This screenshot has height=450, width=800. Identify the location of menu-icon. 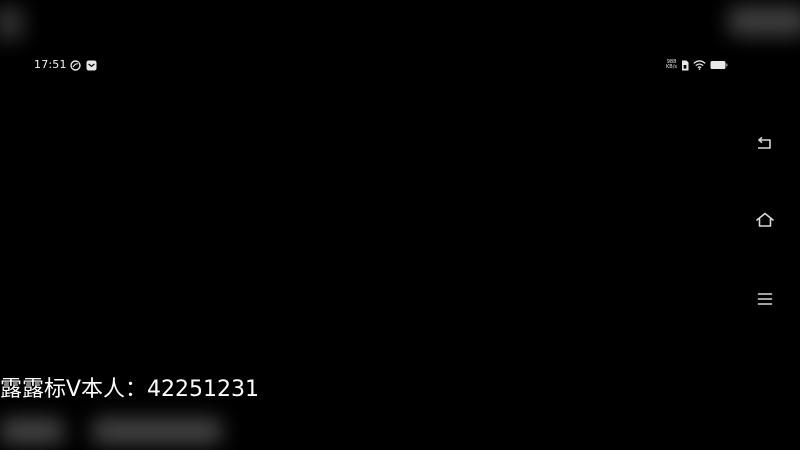
(765, 300).